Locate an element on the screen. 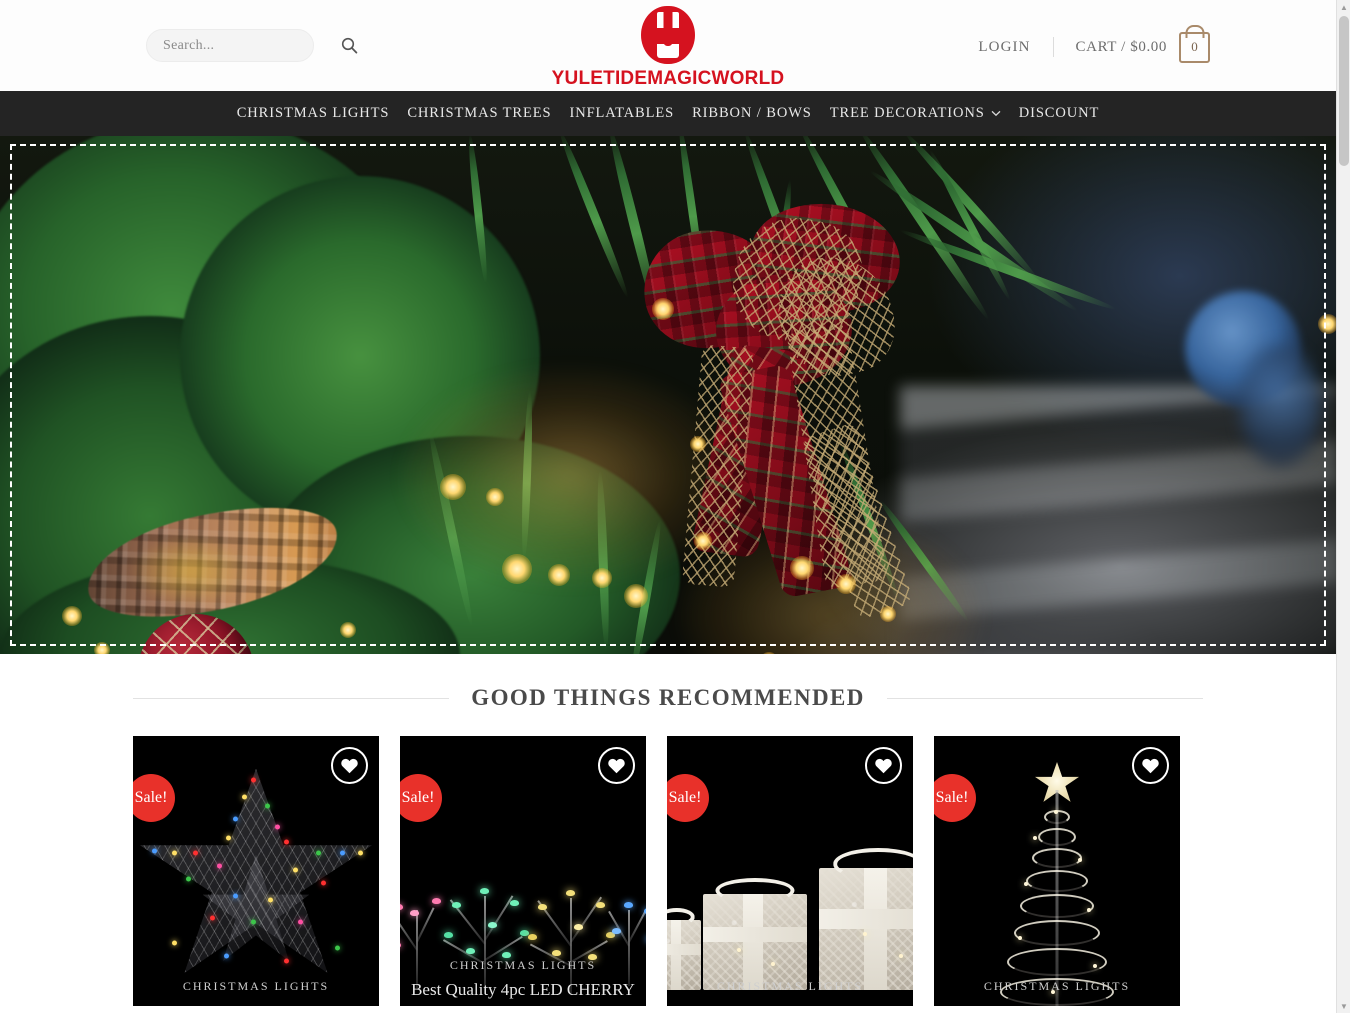 The image size is (1350, 1013). heading-rule-right is located at coordinates (1045, 698).